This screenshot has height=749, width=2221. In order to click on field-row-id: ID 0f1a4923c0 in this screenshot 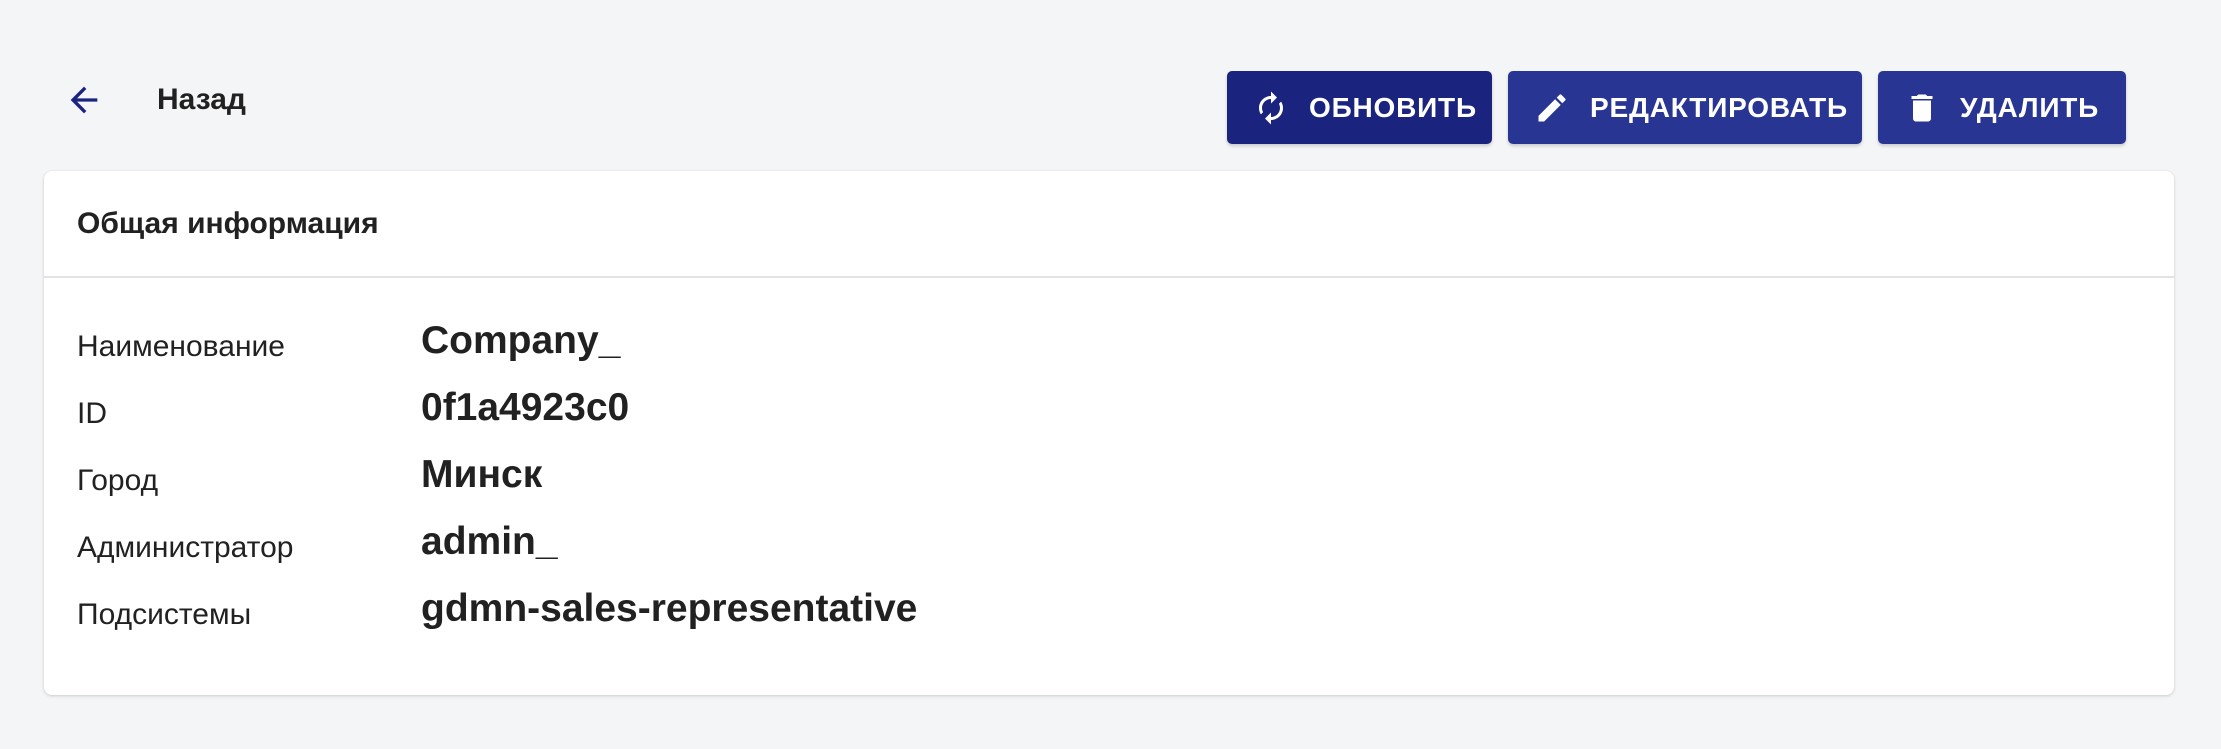, I will do `click(1109, 413)`.